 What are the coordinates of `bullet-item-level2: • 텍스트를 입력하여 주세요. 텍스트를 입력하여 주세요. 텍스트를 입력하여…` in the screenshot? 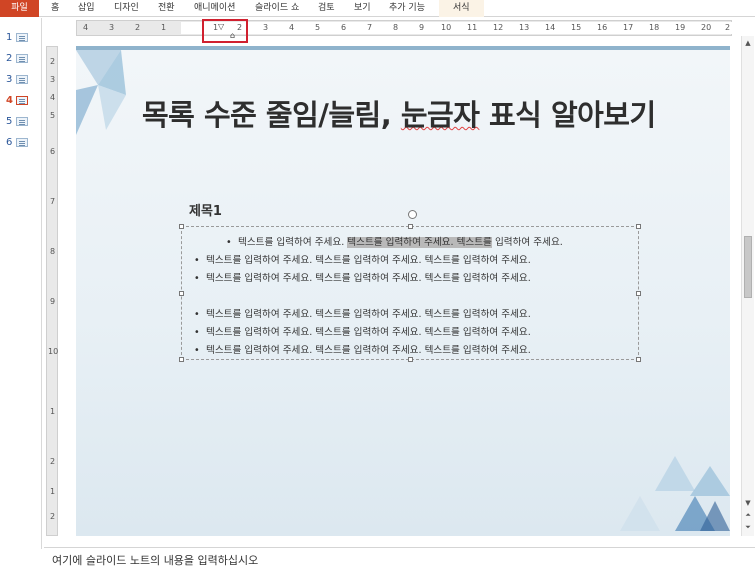 It's located at (394, 241).